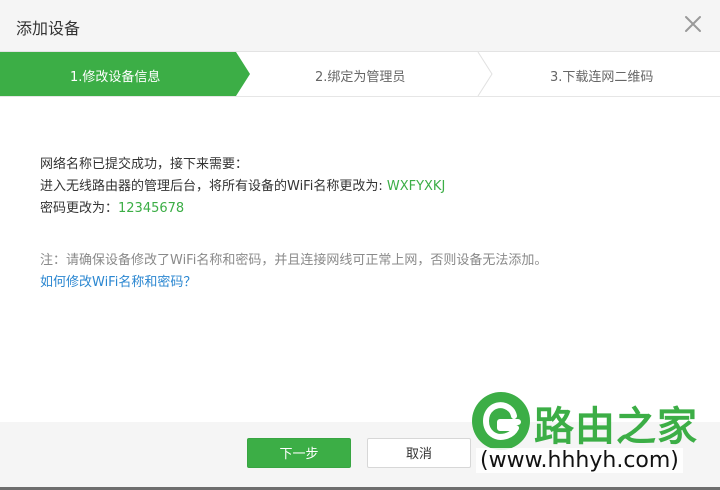  Describe the element at coordinates (416, 186) in the screenshot. I see `wifi-name-value: WXFYXKJ` at that location.